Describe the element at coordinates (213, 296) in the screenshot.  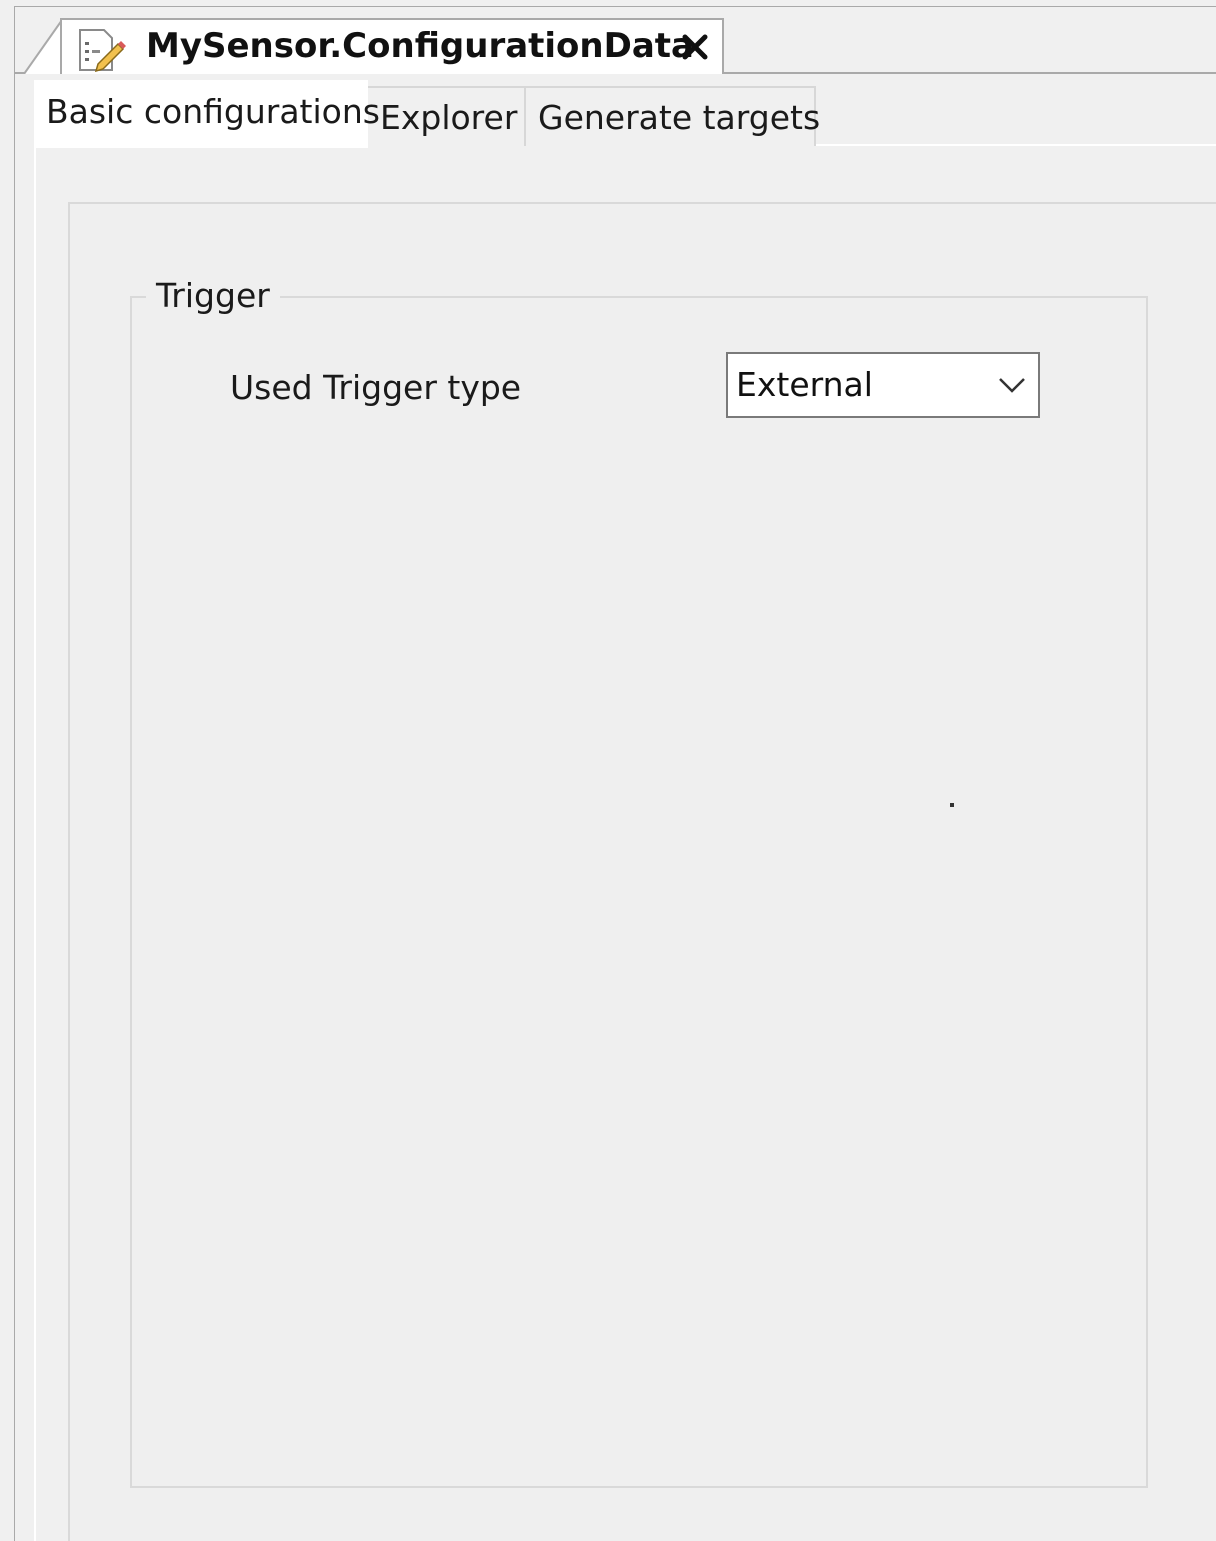
I see `trigger-group-legend: Trigger` at that location.